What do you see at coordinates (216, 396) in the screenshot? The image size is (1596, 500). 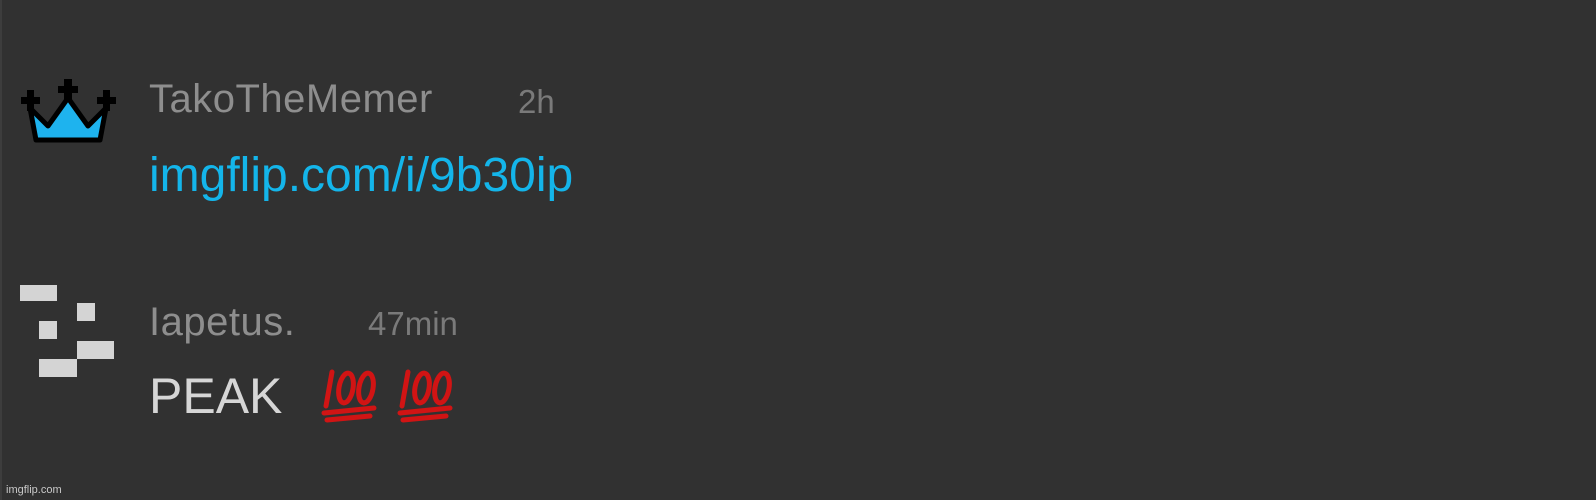 I see `comment-text: PEAK` at bounding box center [216, 396].